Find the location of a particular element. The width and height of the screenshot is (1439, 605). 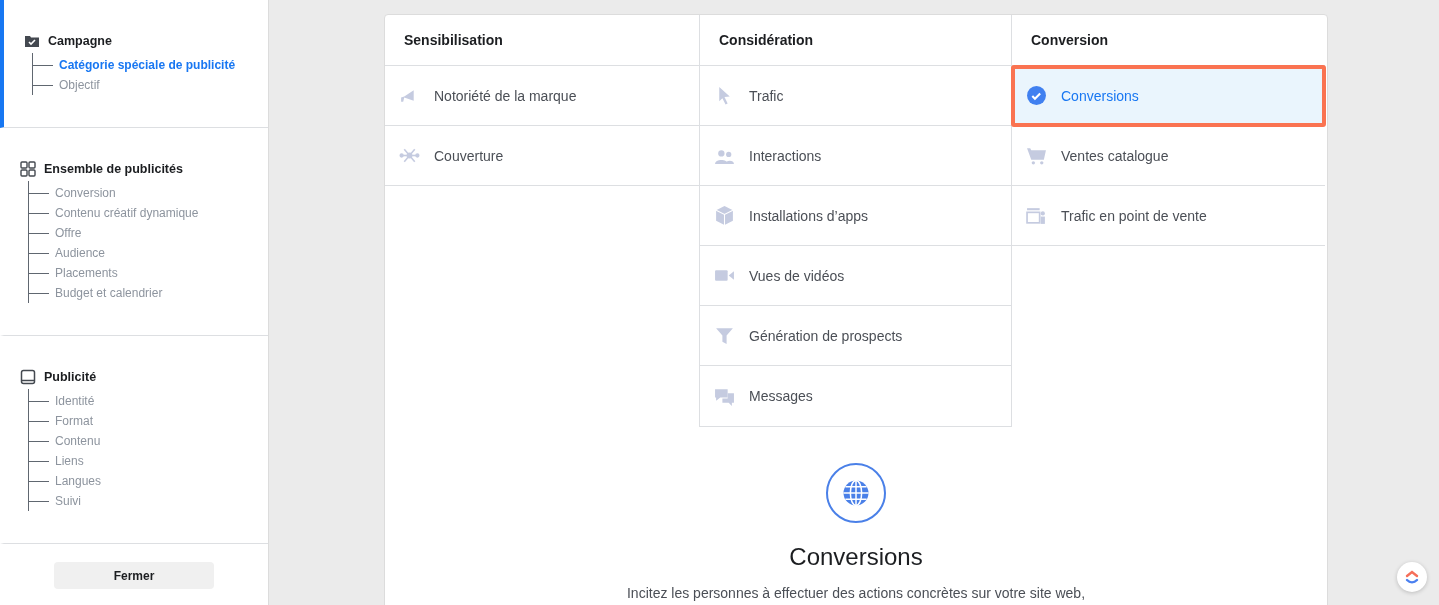

nav-item: Placements is located at coordinates (86, 273).